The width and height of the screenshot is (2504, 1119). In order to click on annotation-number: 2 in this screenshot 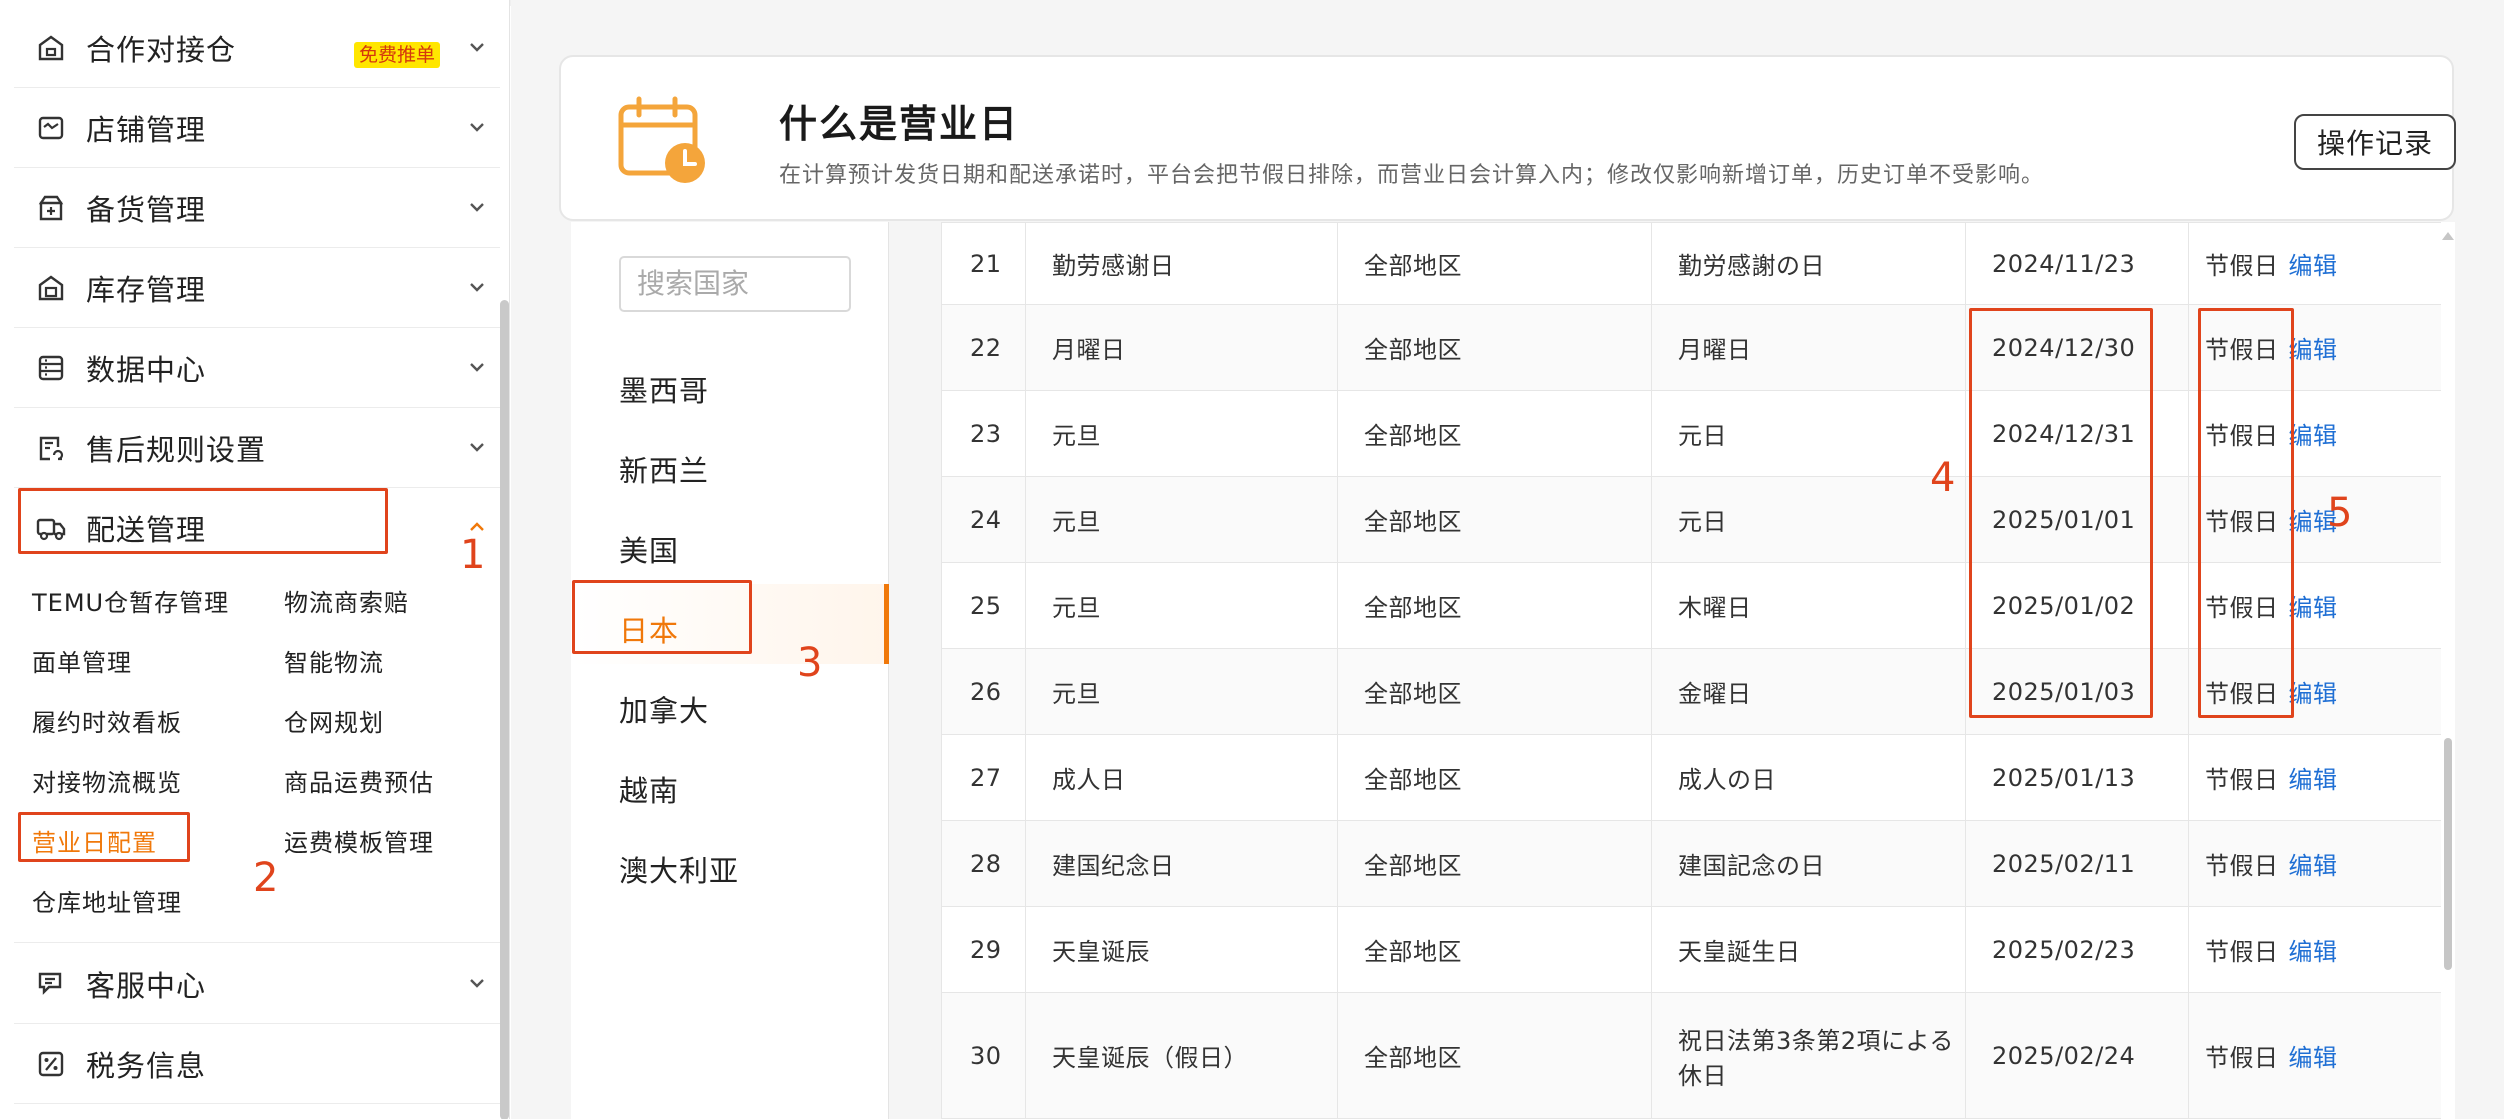, I will do `click(266, 878)`.